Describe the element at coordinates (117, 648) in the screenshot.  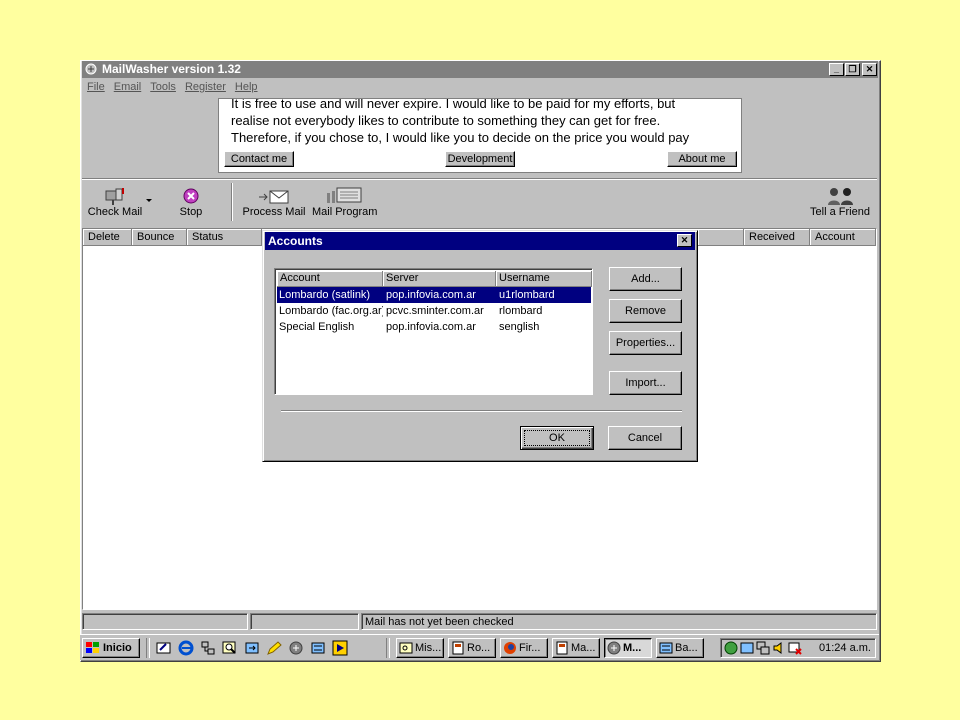
I see `start-label: Inicio` at that location.